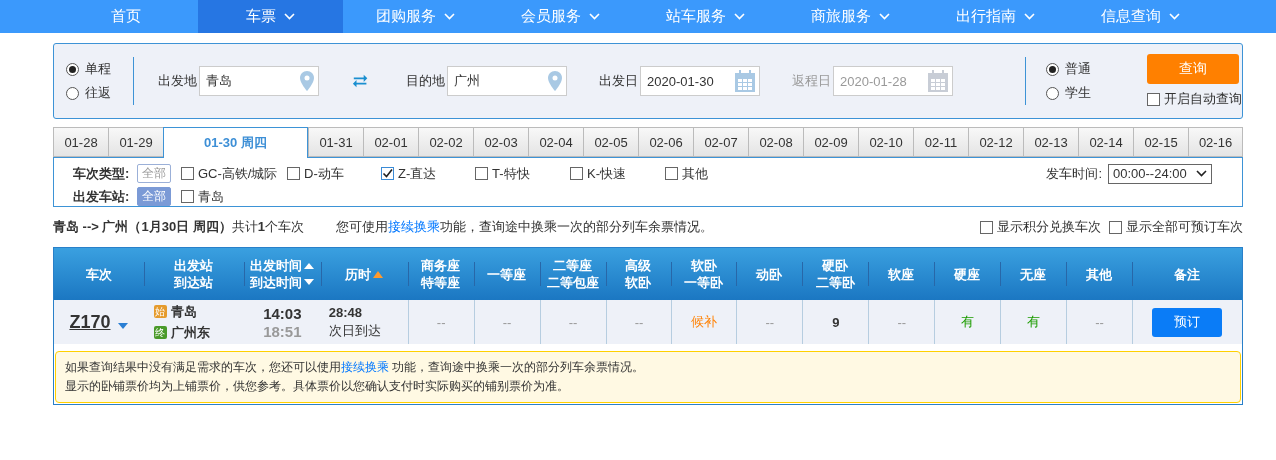 This screenshot has width=1276, height=460. Describe the element at coordinates (551, 16) in the screenshot. I see `nav-label: 会员服务` at that location.